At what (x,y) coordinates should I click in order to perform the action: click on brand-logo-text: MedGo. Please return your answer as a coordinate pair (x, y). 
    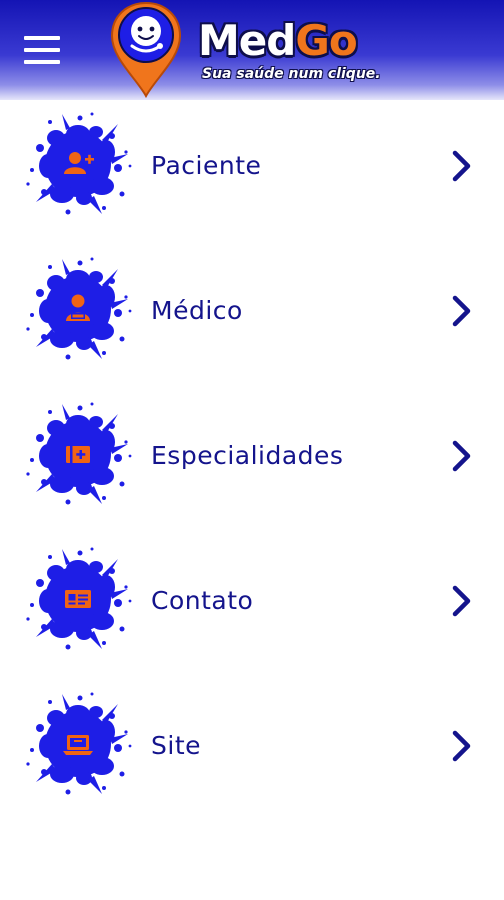
    Looking at the image, I should click on (278, 40).